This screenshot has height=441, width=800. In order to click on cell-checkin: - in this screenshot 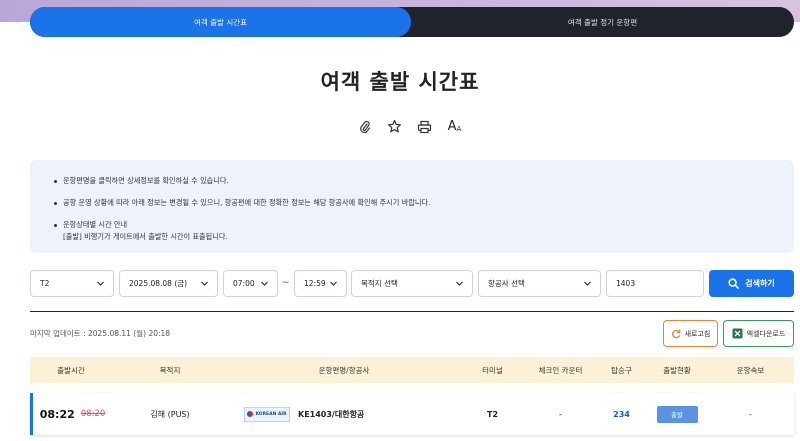, I will do `click(560, 414)`.